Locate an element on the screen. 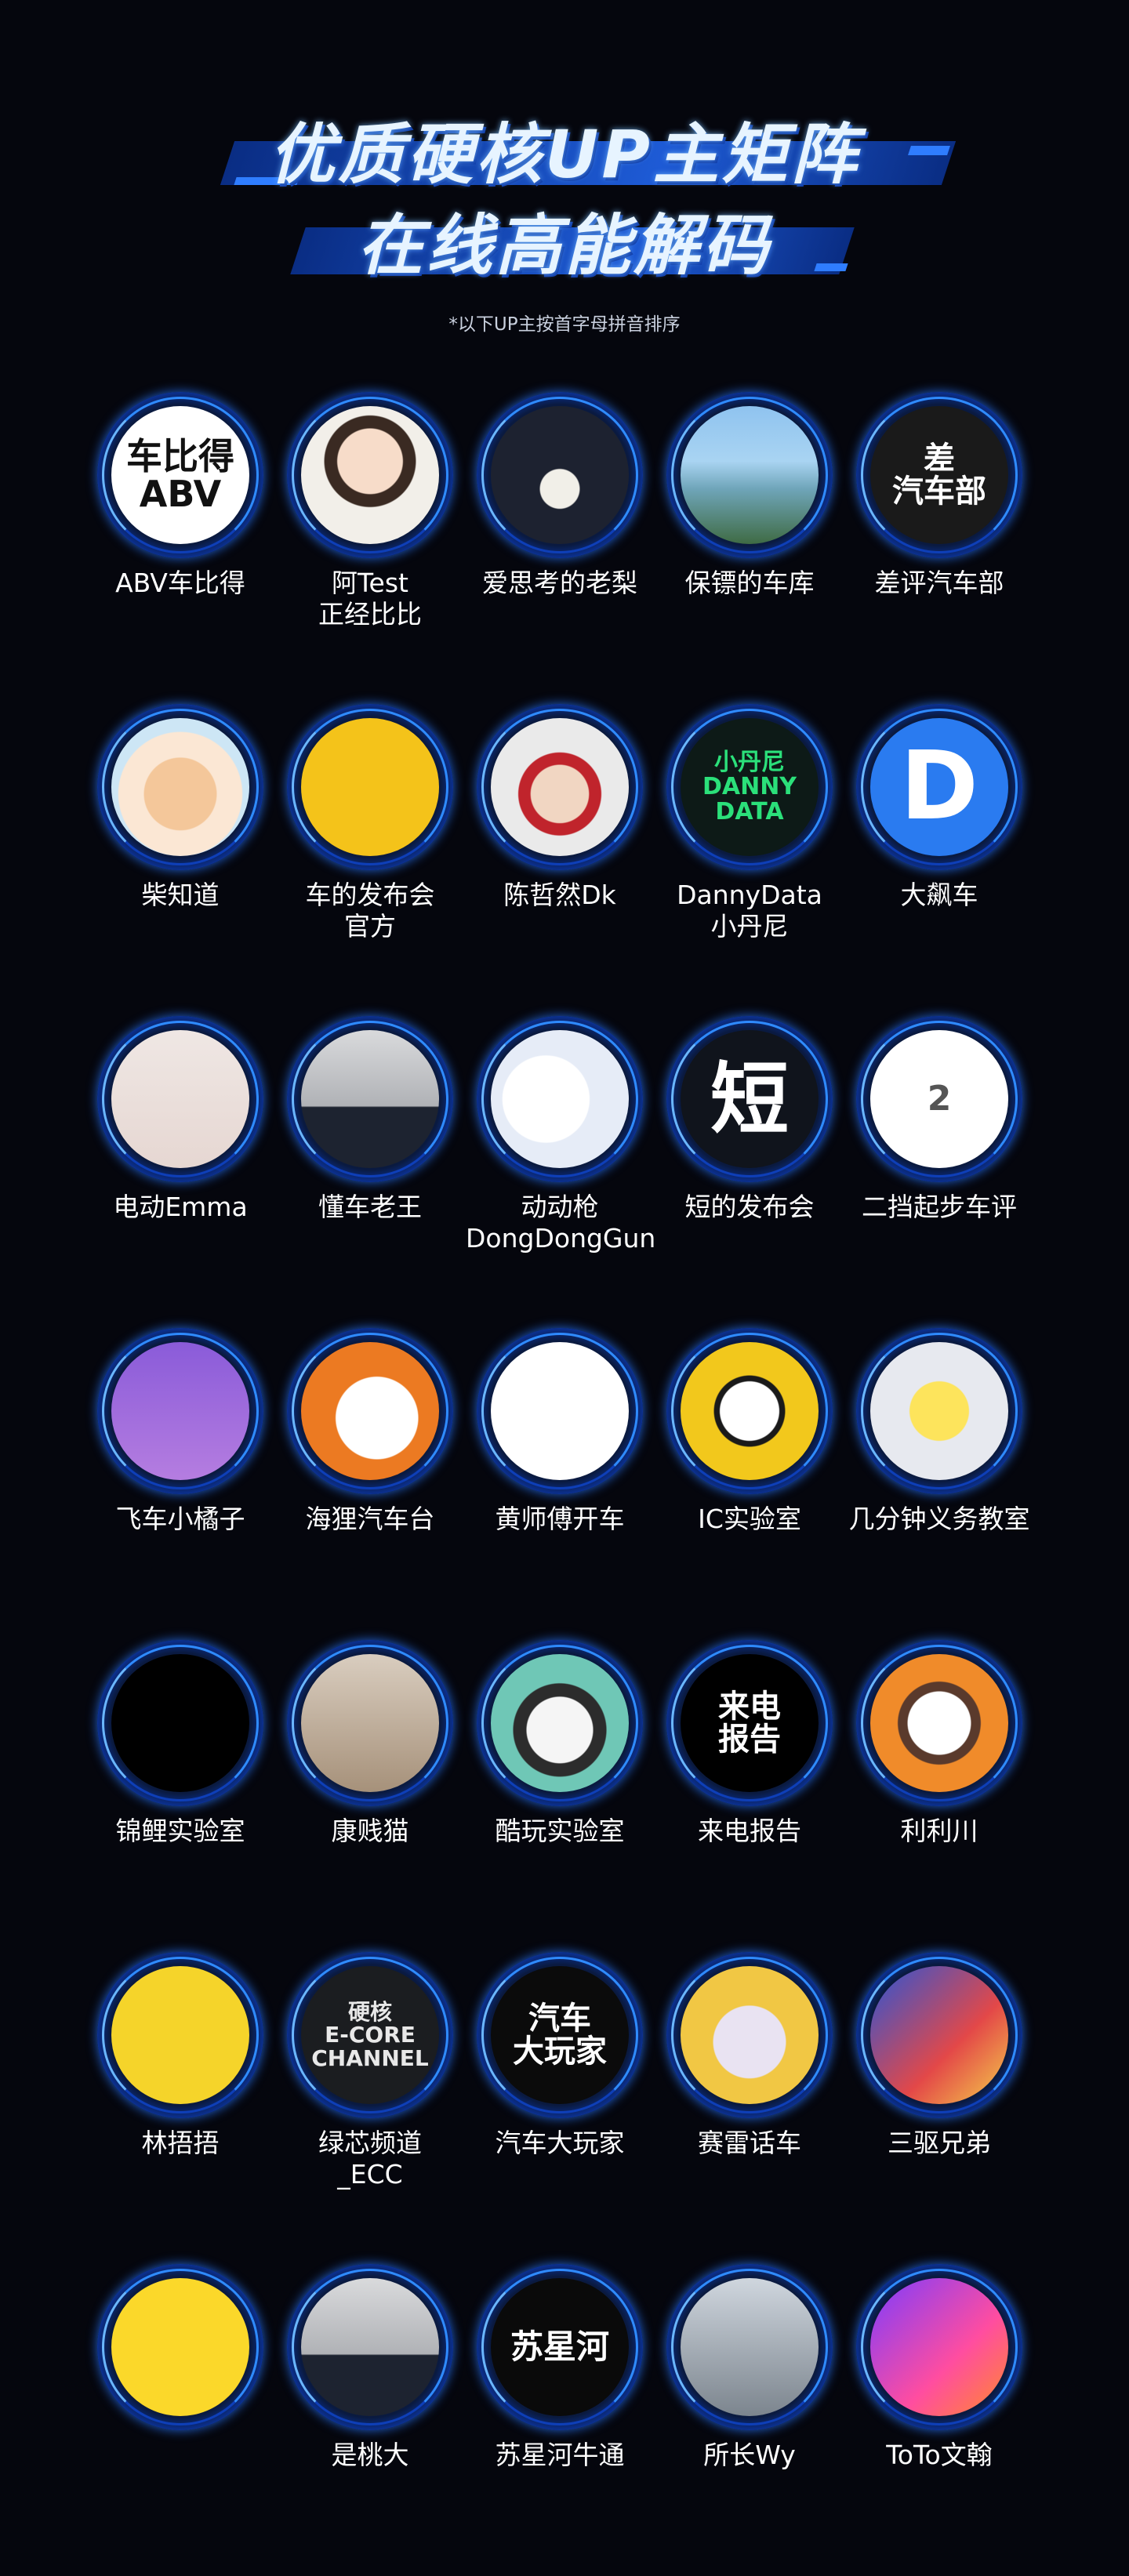 The height and width of the screenshot is (2576, 1129). creator-card: IC实验室 is located at coordinates (749, 1432).